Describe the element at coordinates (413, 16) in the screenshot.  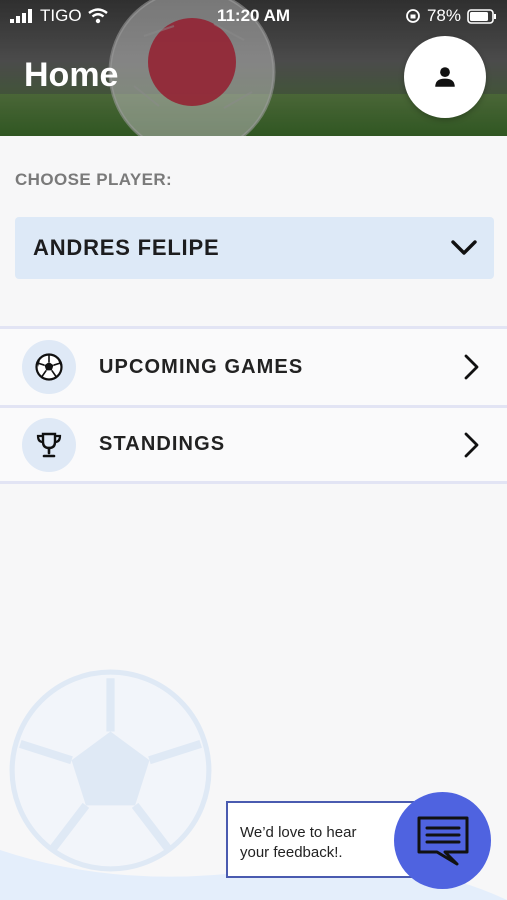
I see `orientation-lock-icon` at that location.